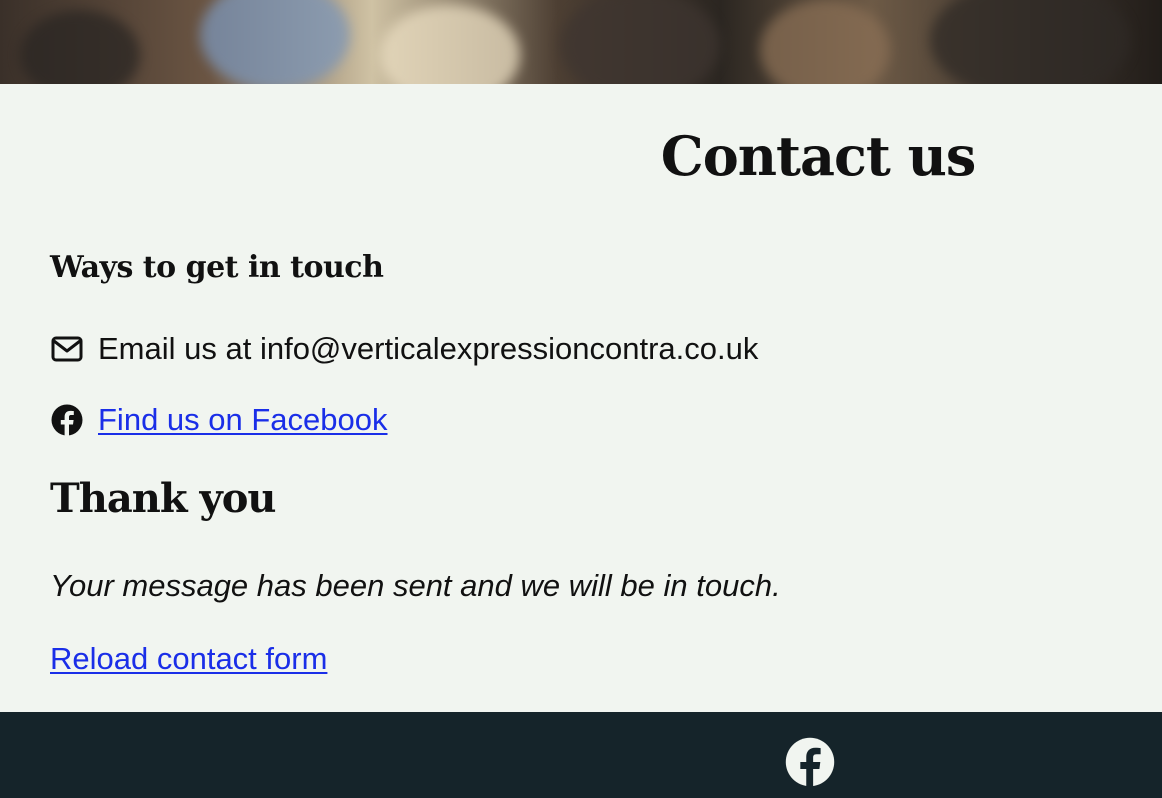 Image resolution: width=1162 pixels, height=798 pixels. Describe the element at coordinates (818, 156) in the screenshot. I see `page-title: Contact us` at that location.